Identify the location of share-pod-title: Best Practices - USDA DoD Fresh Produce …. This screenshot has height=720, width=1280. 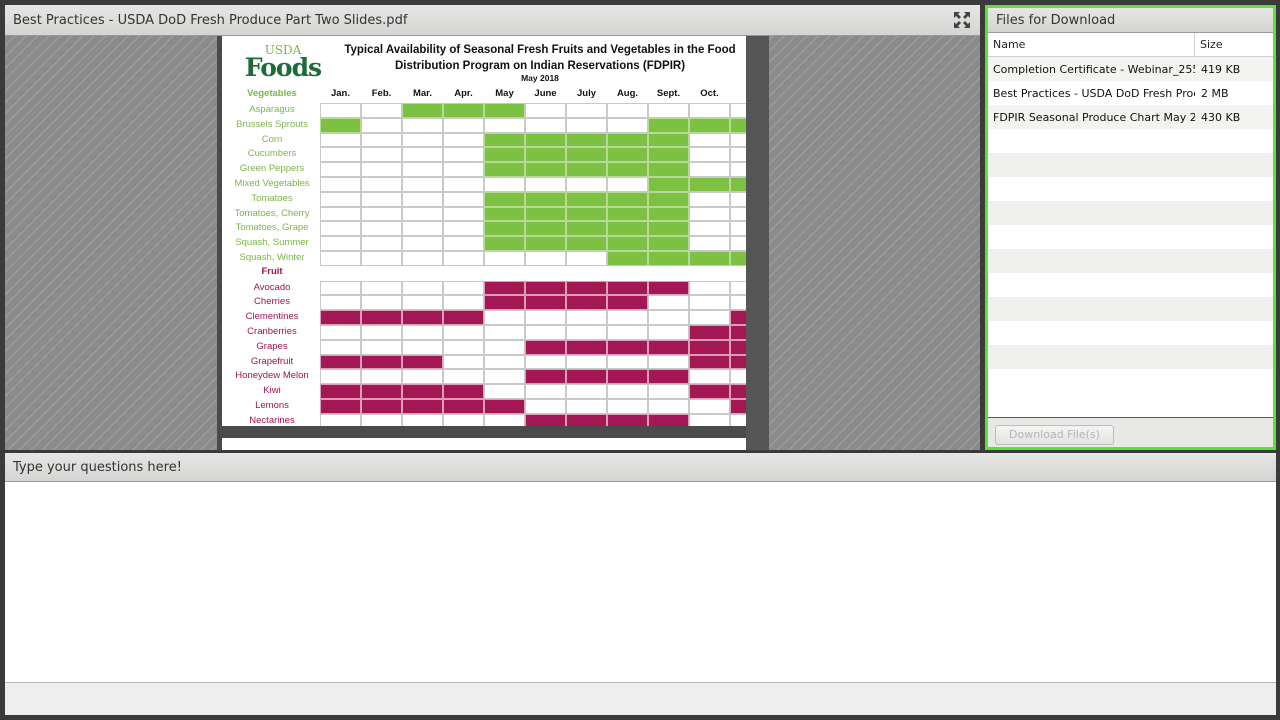
(210, 20).